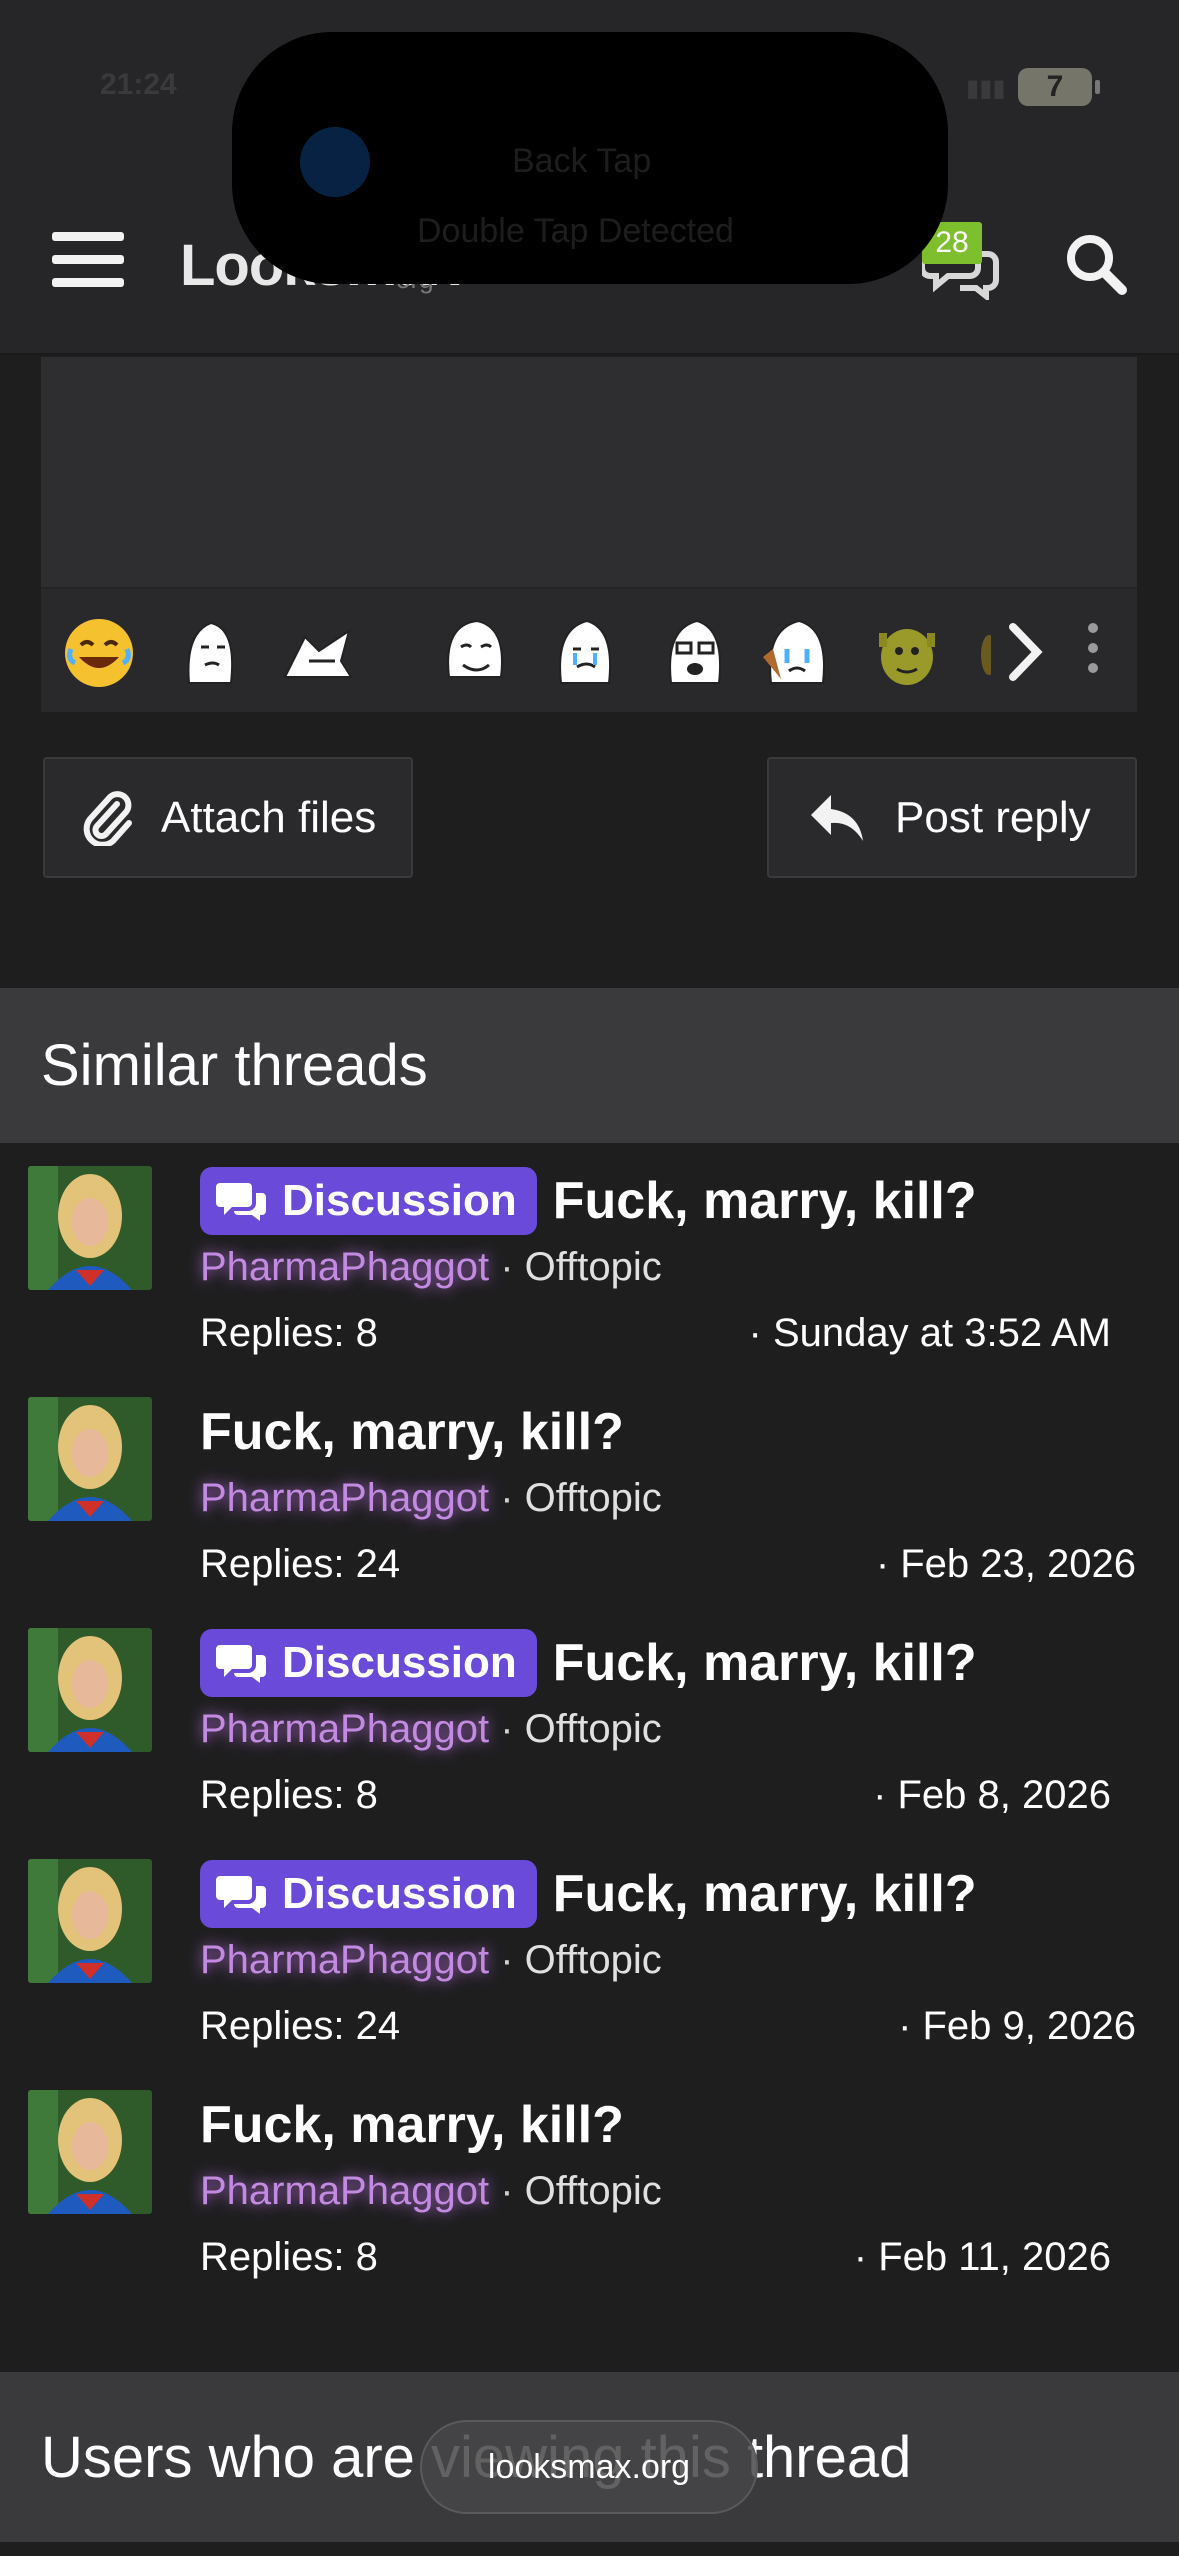  I want to click on notification-app-icon, so click(335, 162).